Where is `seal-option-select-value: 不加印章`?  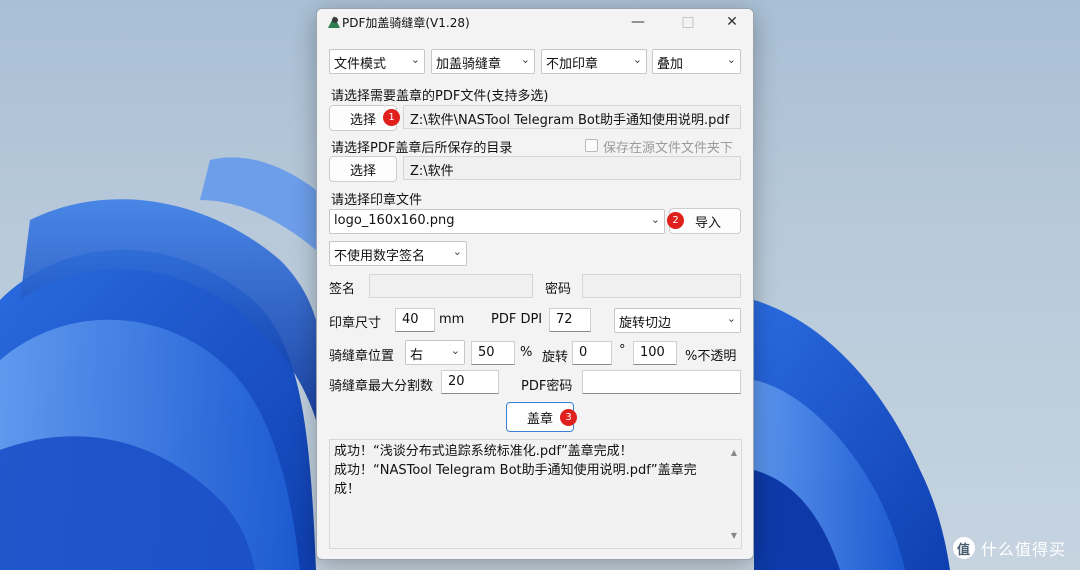 seal-option-select-value: 不加印章 is located at coordinates (572, 64).